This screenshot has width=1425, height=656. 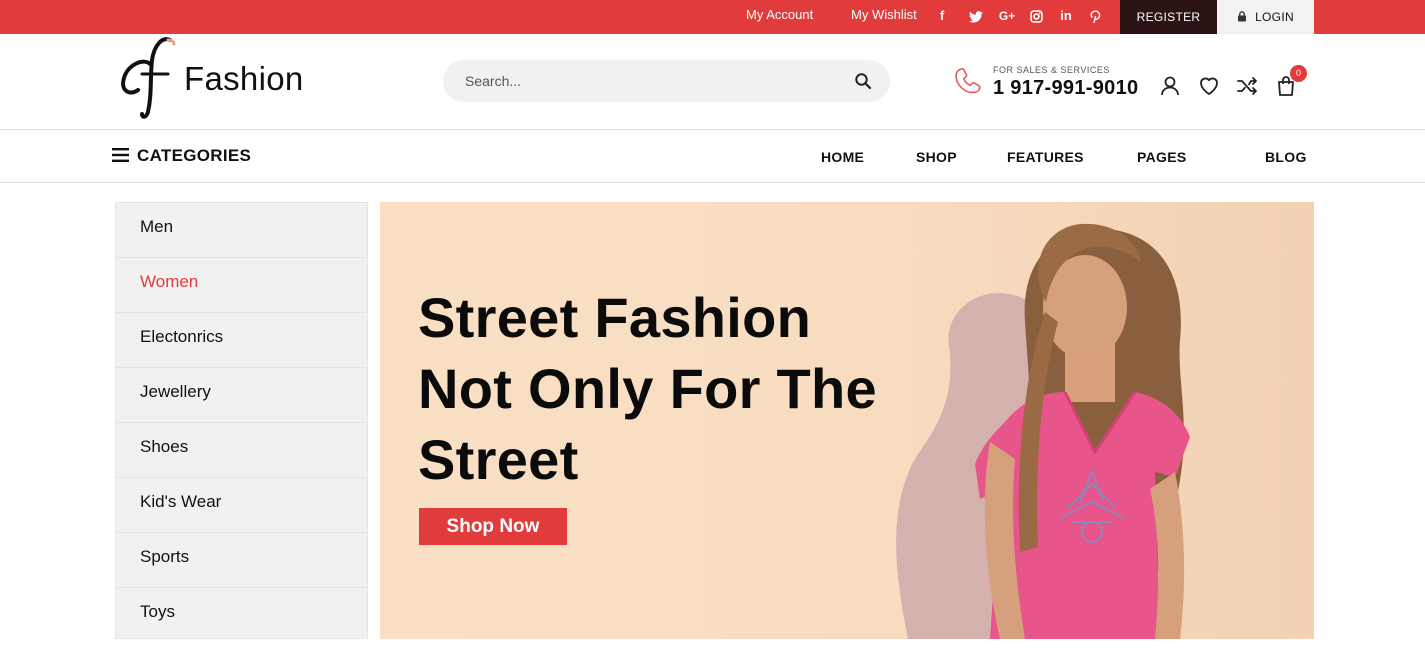 What do you see at coordinates (493, 526) in the screenshot?
I see `shop-now-button: Shop Now` at bounding box center [493, 526].